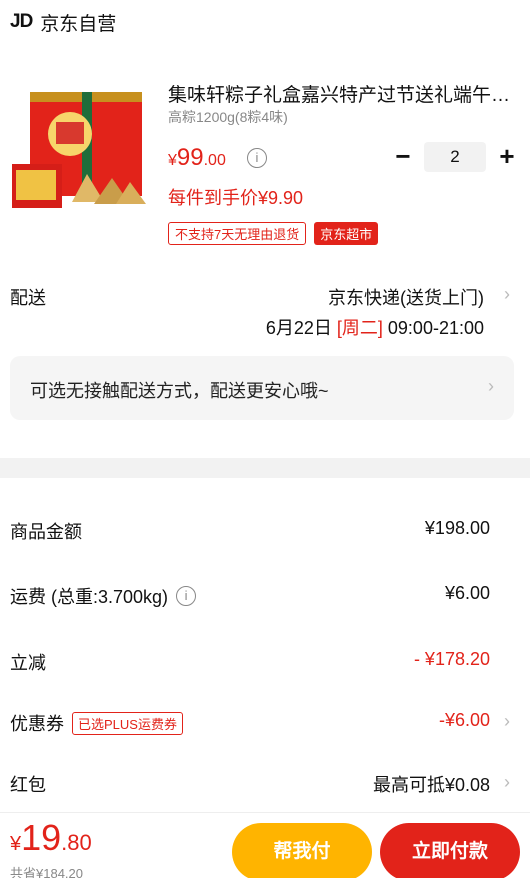 This screenshot has width=530, height=878. I want to click on pay-now-button: 立即付款, so click(450, 850).